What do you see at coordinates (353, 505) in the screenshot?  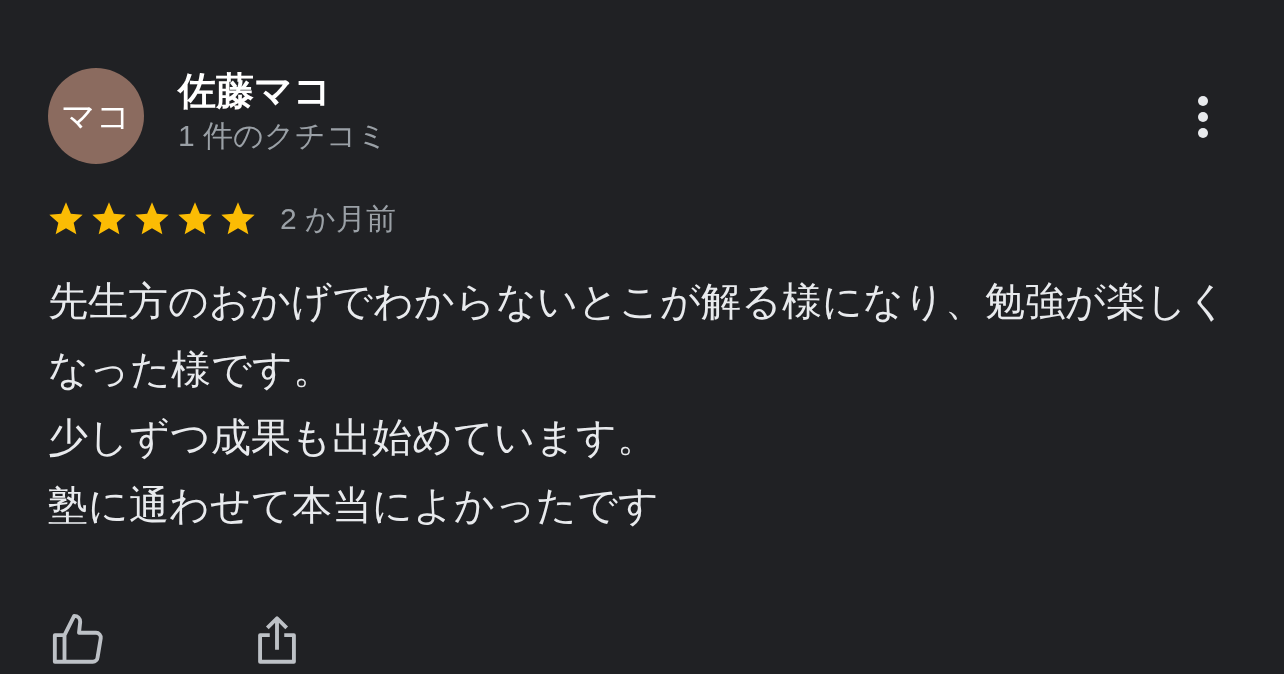 I see `review-text: 塾に通わせて本当によかったです` at bounding box center [353, 505].